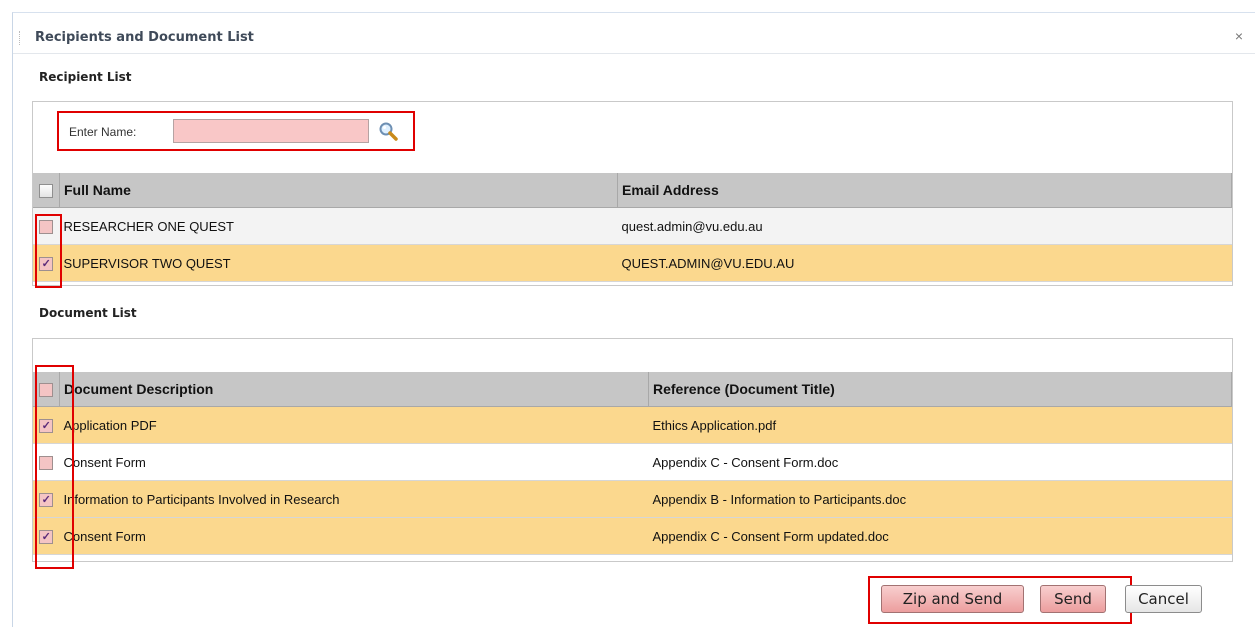  I want to click on recipient-checkbox: ✓, so click(46, 263).